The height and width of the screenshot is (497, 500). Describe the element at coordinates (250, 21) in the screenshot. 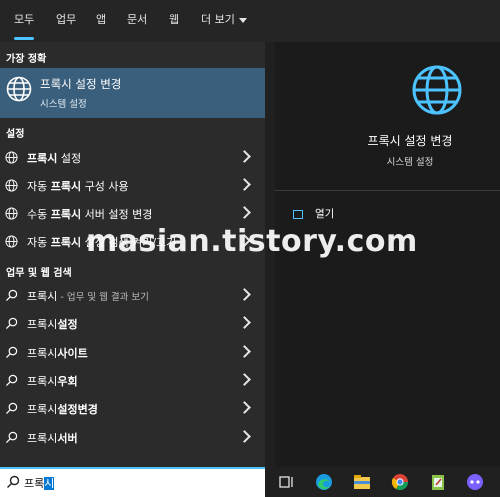

I see `search-filter-tabs: 모두 업무 앱 문서 웹 더 보기` at that location.